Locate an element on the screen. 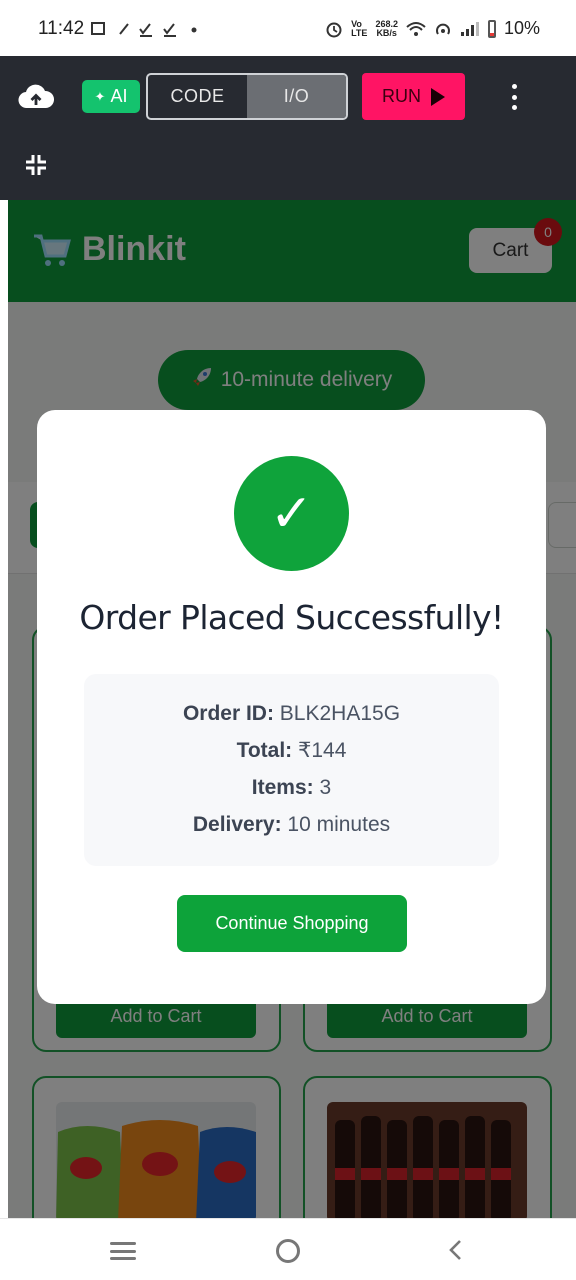 The image size is (576, 1280). tab-io: I/O is located at coordinates (296, 96).